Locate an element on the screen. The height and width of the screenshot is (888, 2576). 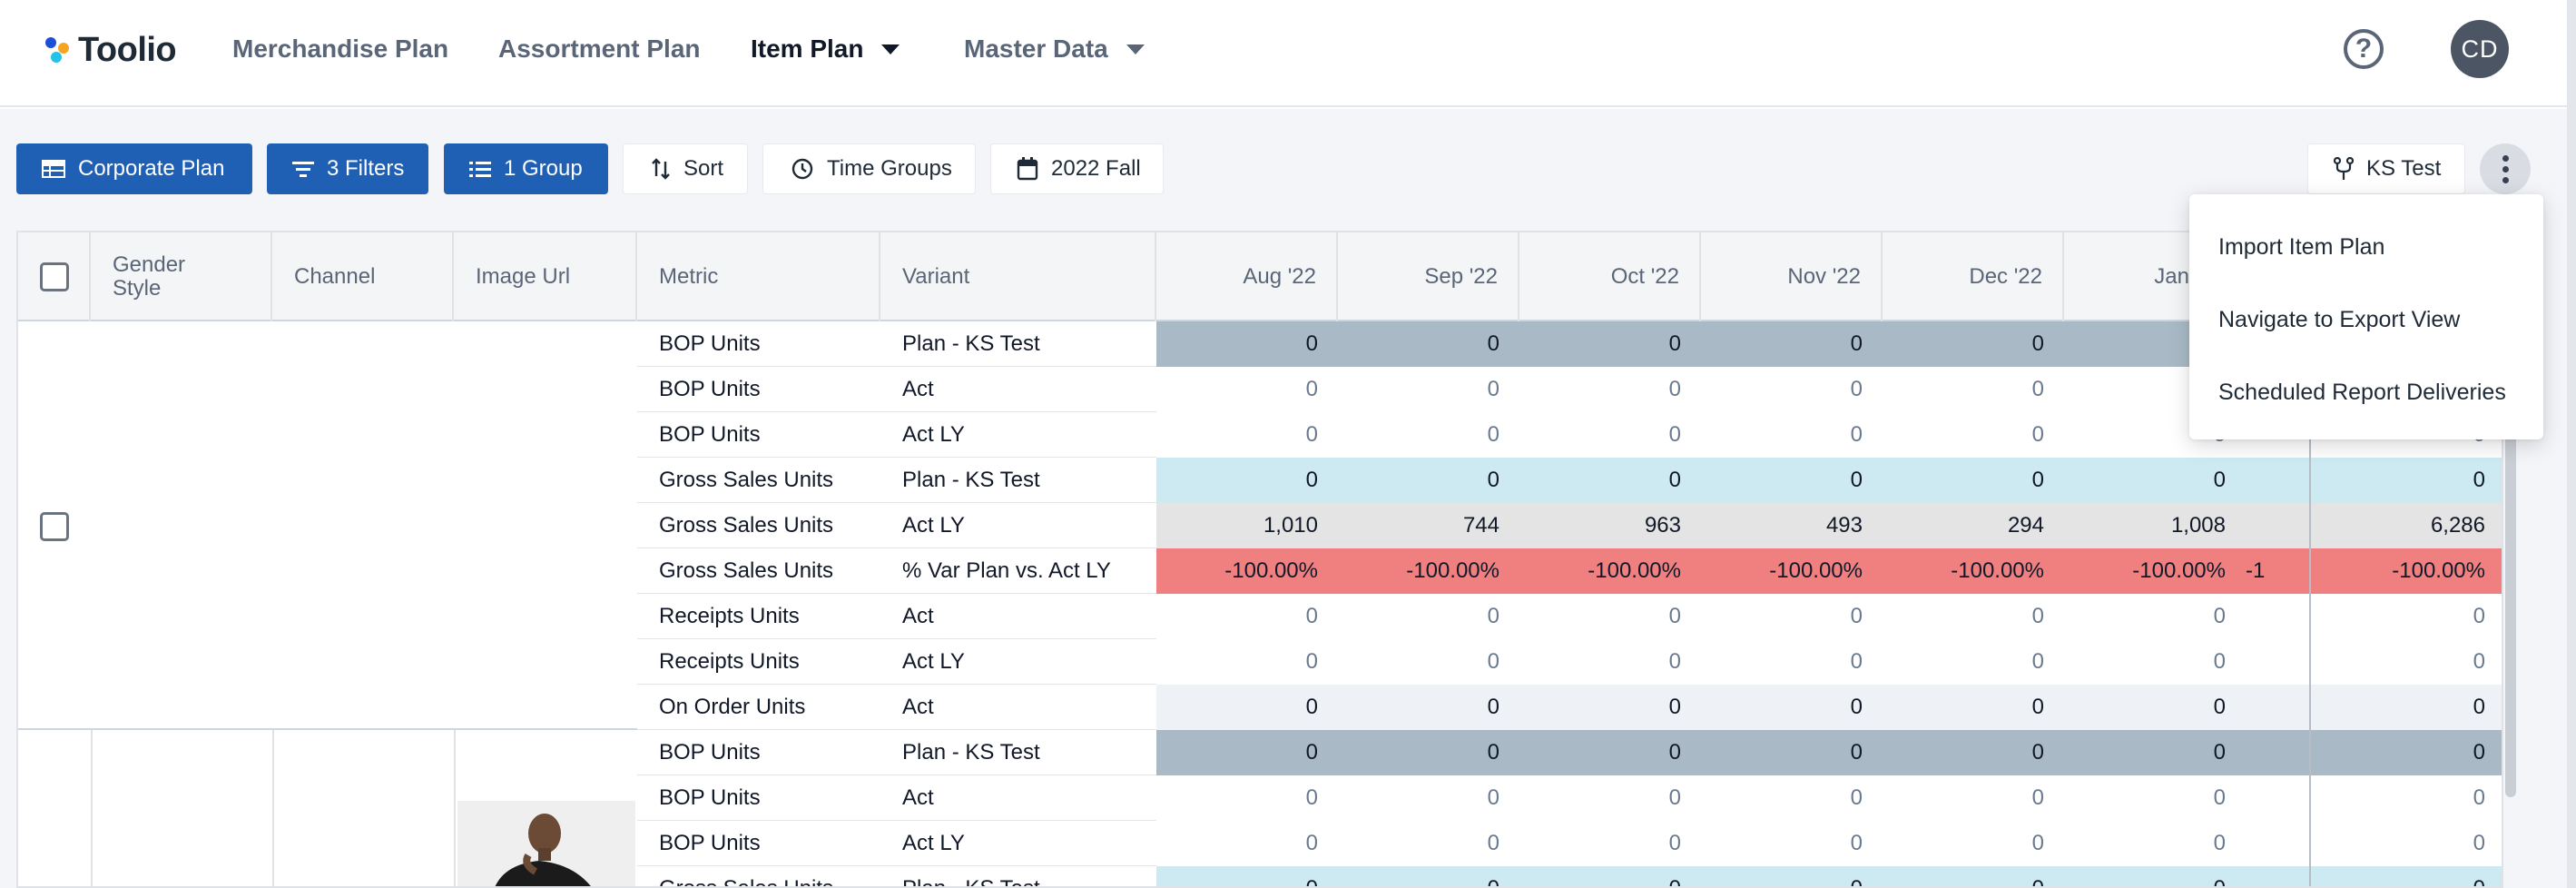
value-cell: 493 is located at coordinates (1792, 525).